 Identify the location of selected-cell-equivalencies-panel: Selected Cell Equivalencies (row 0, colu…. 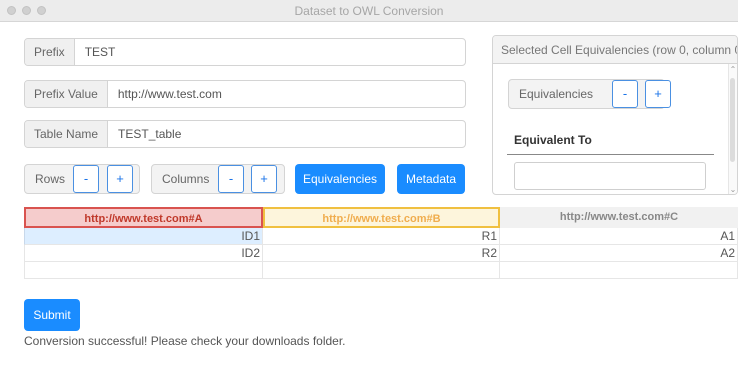
(615, 115).